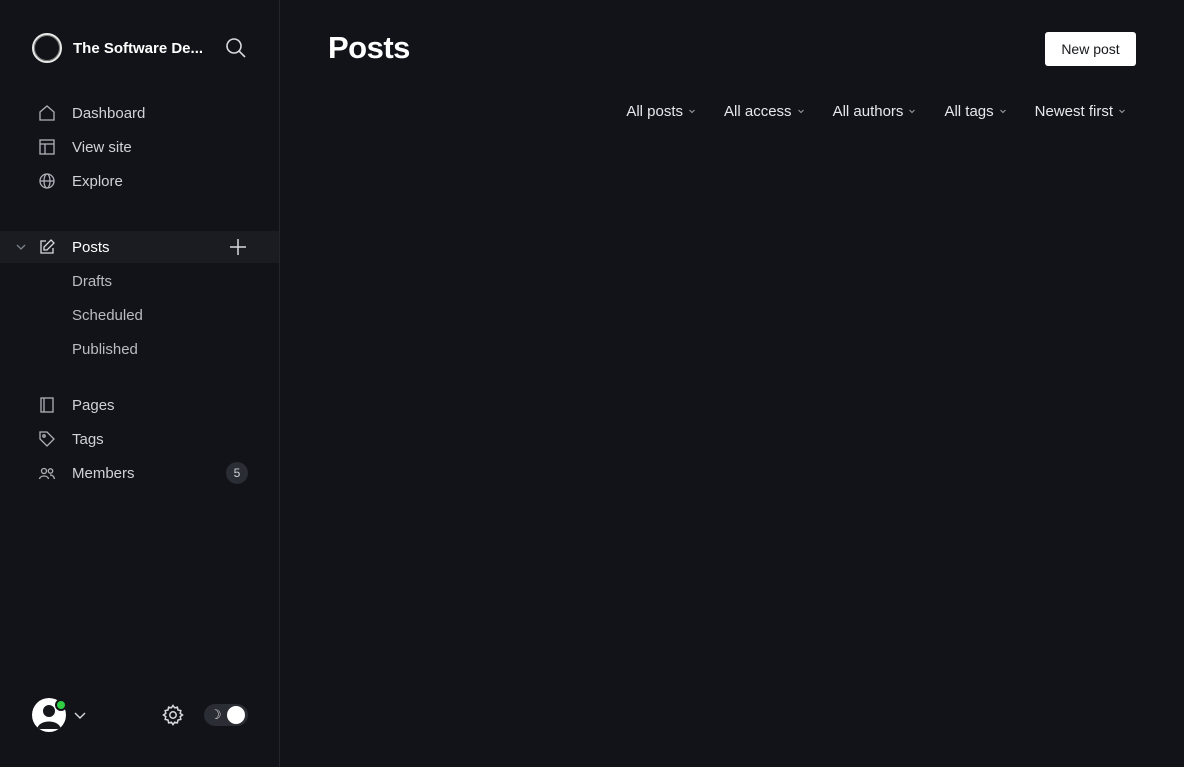  Describe the element at coordinates (1073, 111) in the screenshot. I see `filter-label: Newest first` at that location.